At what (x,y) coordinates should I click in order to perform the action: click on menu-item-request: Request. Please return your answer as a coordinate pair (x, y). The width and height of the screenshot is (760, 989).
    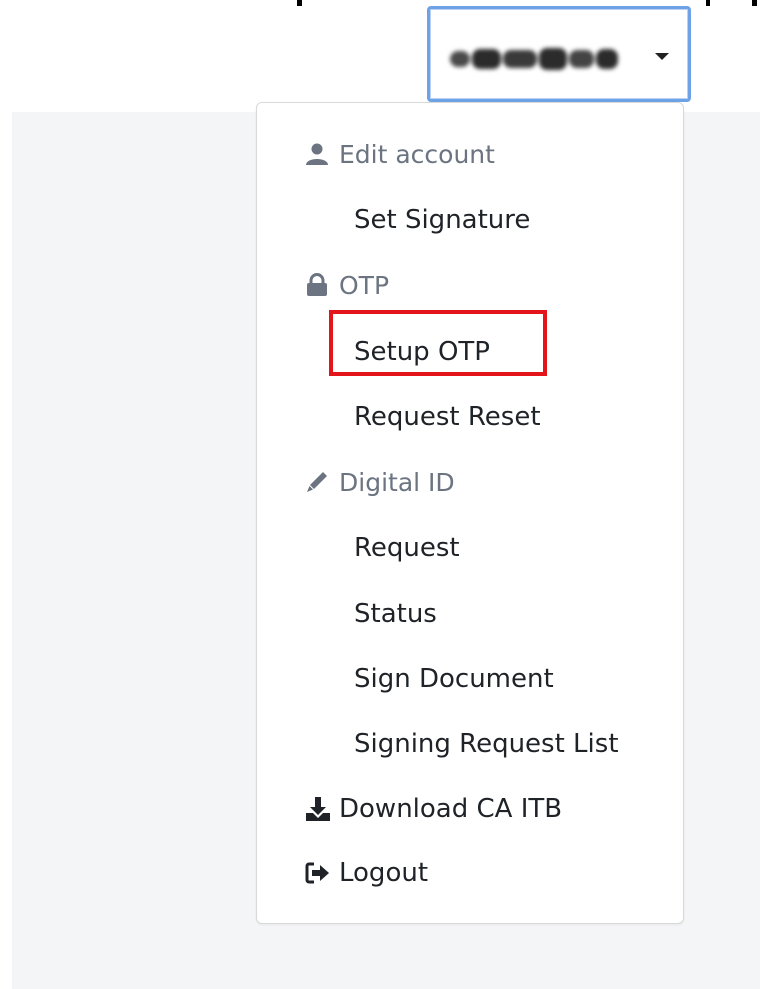
    Looking at the image, I should click on (471, 548).